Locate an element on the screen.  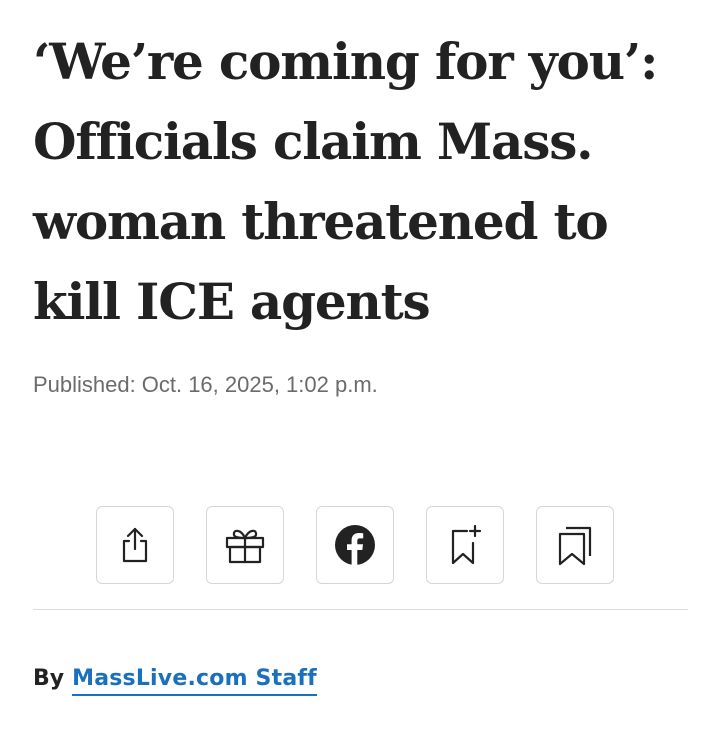
facebook-button is located at coordinates (355, 545).